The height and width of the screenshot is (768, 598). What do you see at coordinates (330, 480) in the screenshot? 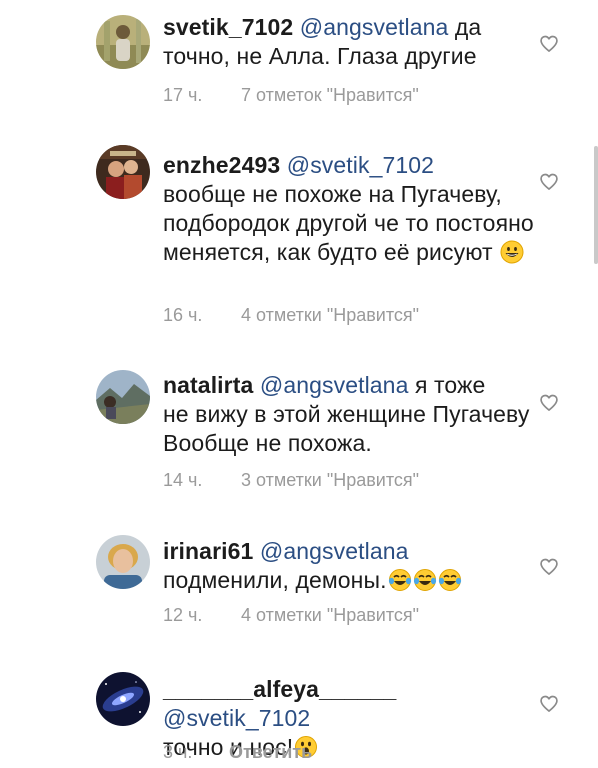
I see `comment-likes: 3 отметки "Нравится"` at bounding box center [330, 480].